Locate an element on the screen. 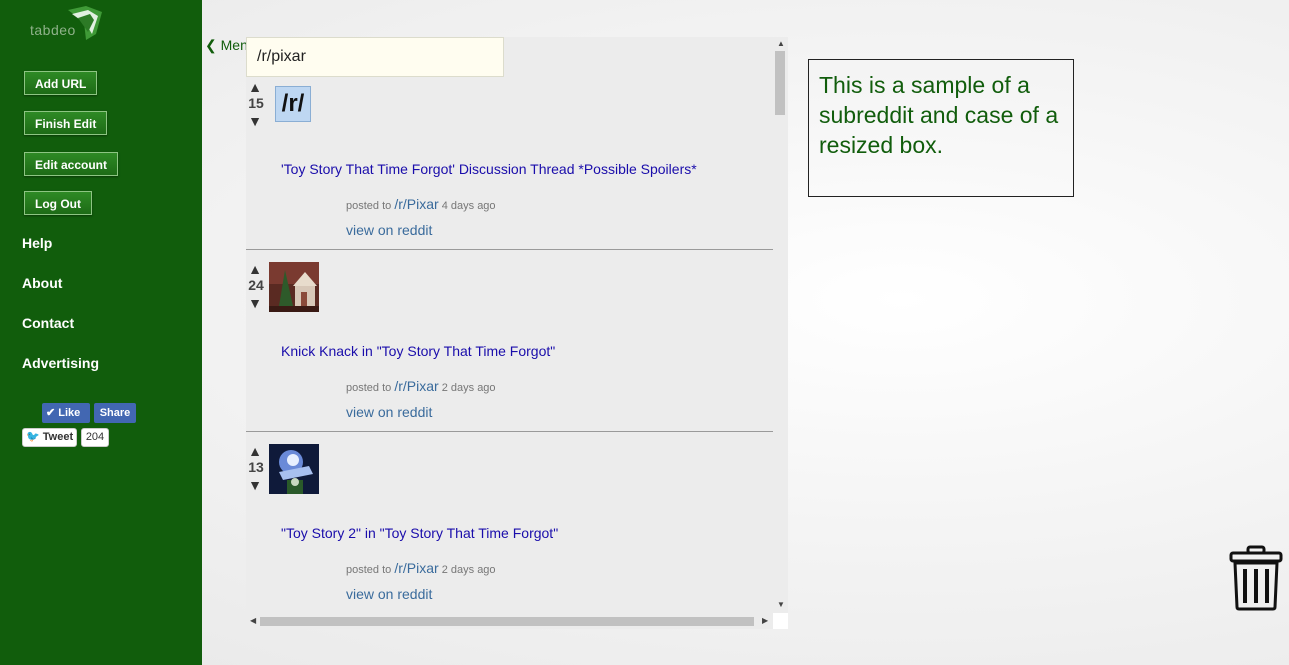 The image size is (1289, 665). subreddit-input is located at coordinates (375, 57).